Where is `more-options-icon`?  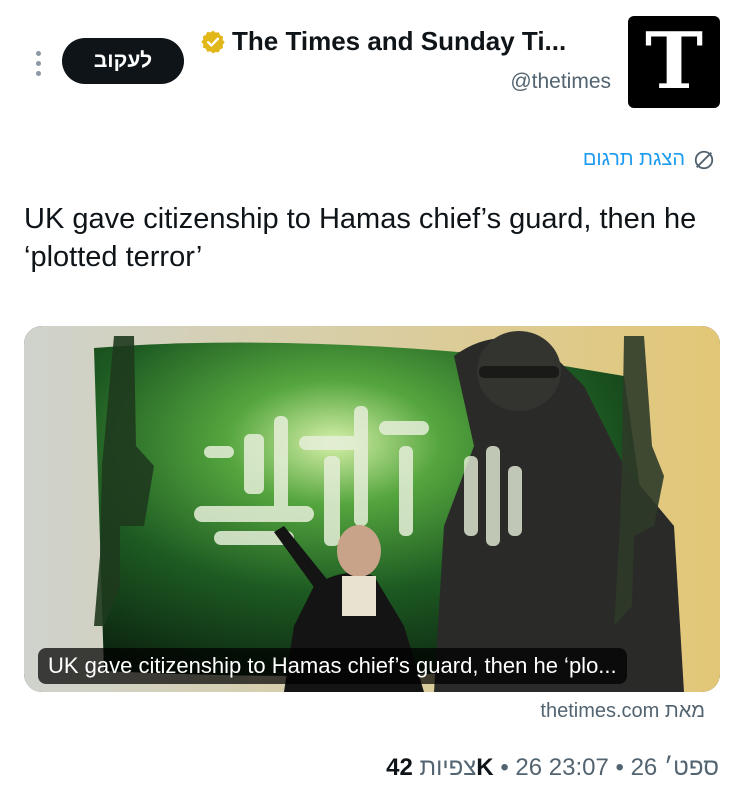
more-options-icon is located at coordinates (38, 63).